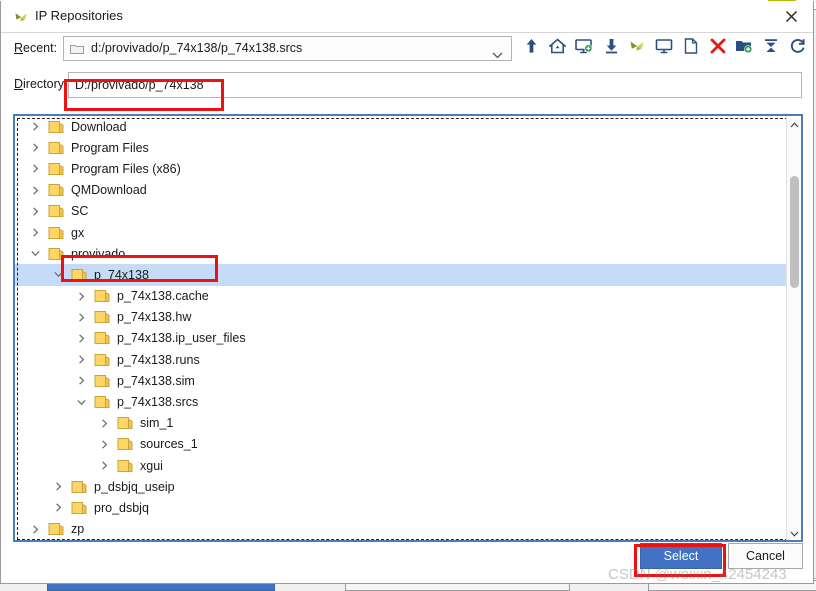  I want to click on refresh-button, so click(798, 48).